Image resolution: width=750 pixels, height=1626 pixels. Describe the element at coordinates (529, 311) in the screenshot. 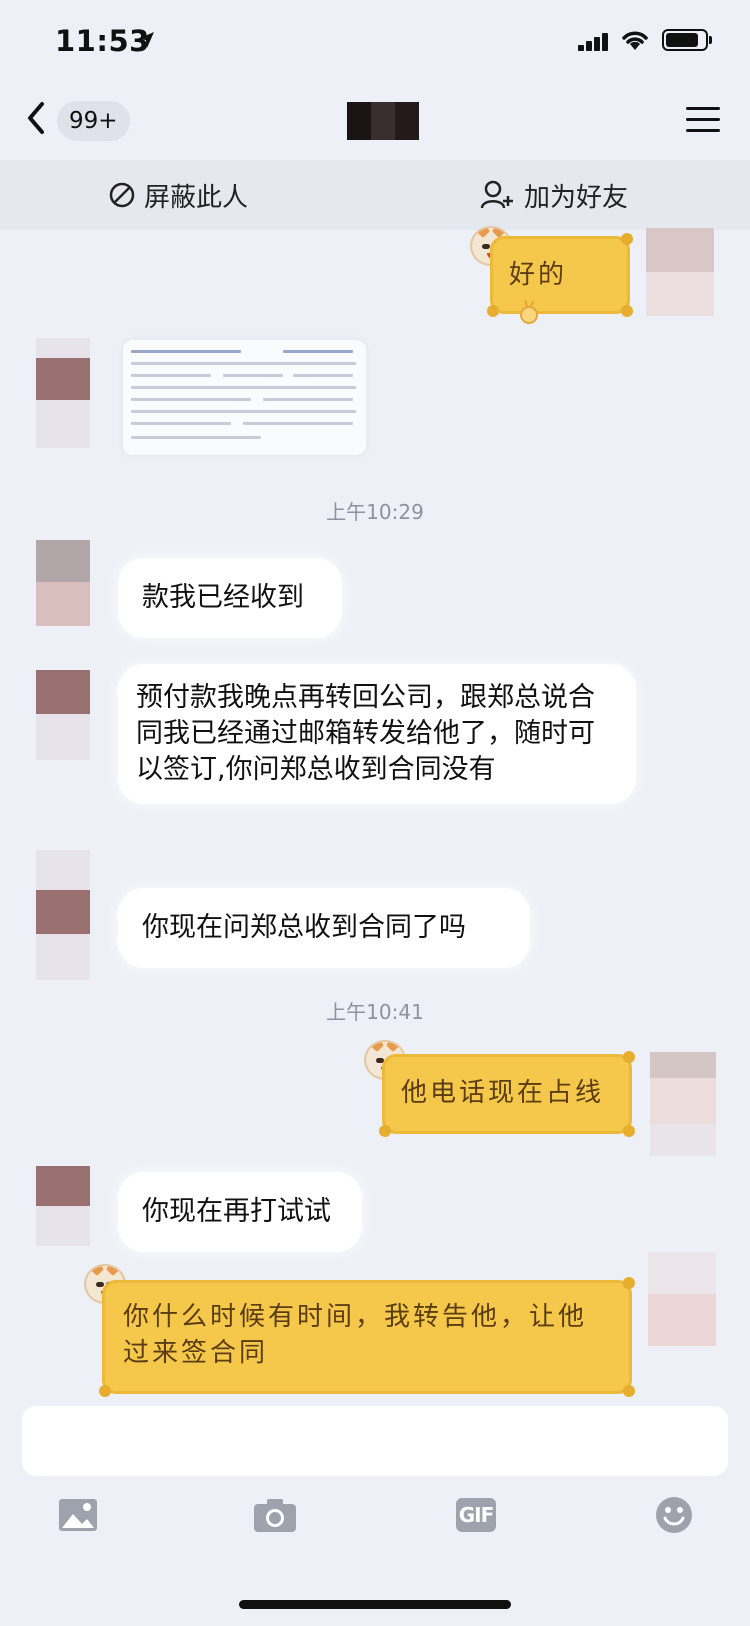

I see `ok-hand-emoji-icon` at that location.